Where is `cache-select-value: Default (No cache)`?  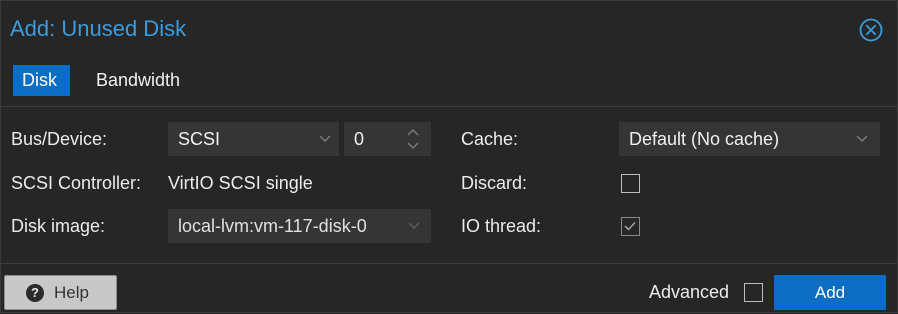 cache-select-value: Default (No cache) is located at coordinates (704, 139).